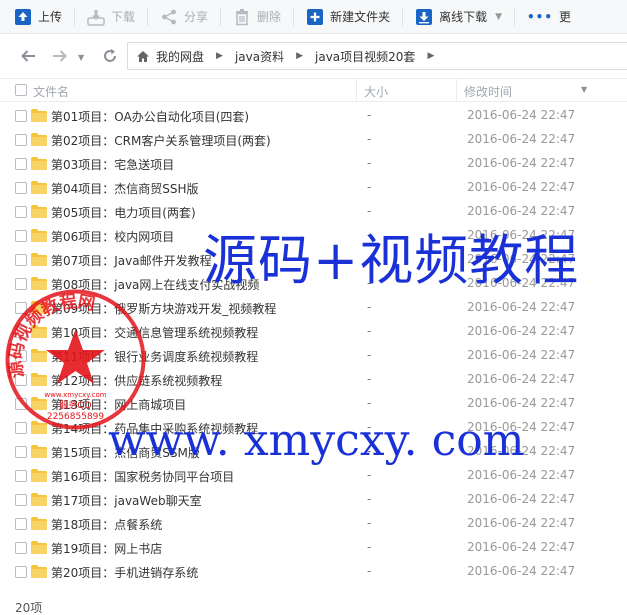 This screenshot has width=627, height=615. Describe the element at coordinates (111, 17) in the screenshot. I see `download-button: 下载` at that location.